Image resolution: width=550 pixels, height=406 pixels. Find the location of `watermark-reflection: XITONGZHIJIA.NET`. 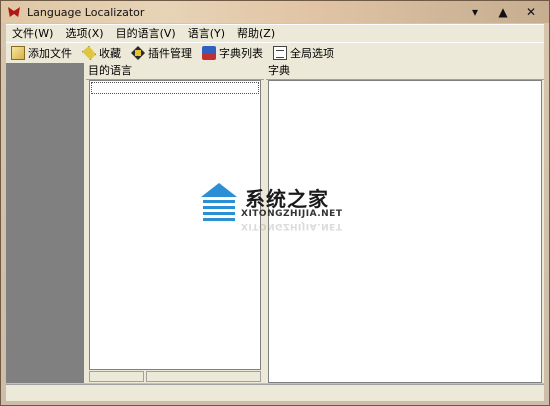

watermark-reflection: XITONGZHIJIA.NET is located at coordinates (292, 226).